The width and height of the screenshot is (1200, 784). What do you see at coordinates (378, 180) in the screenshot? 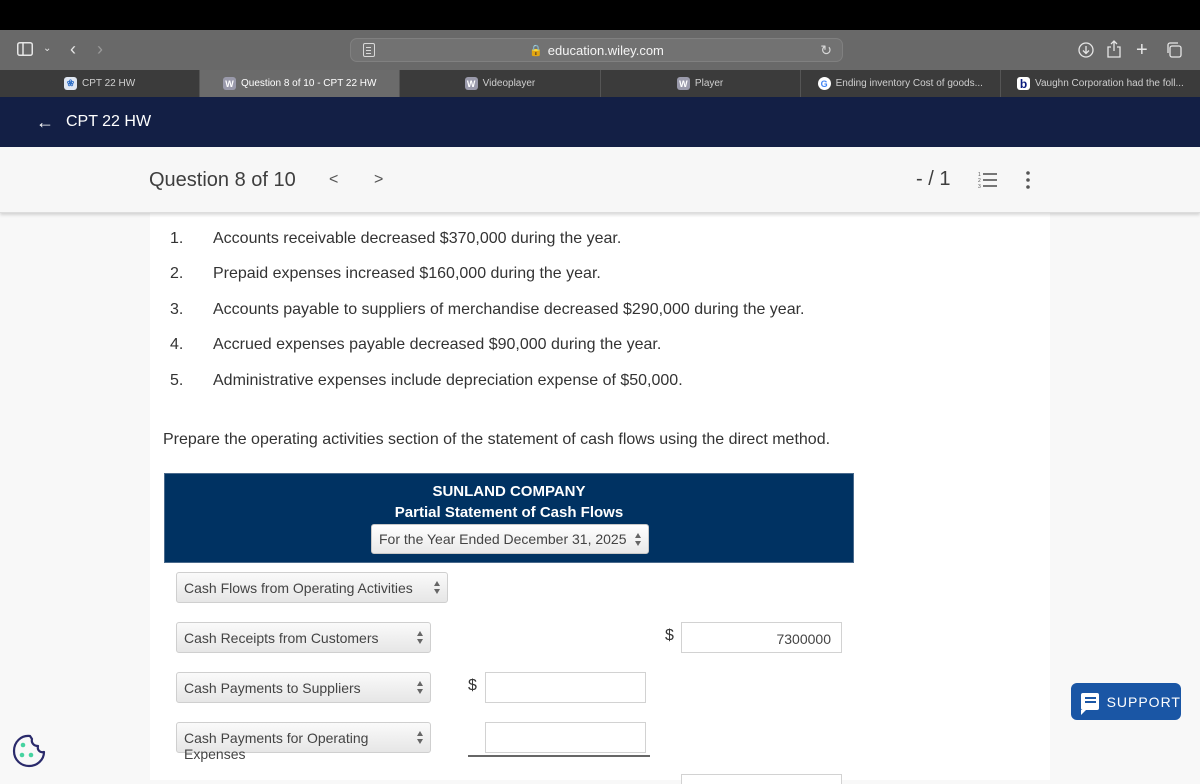
I see `next-question-button: >` at bounding box center [378, 180].